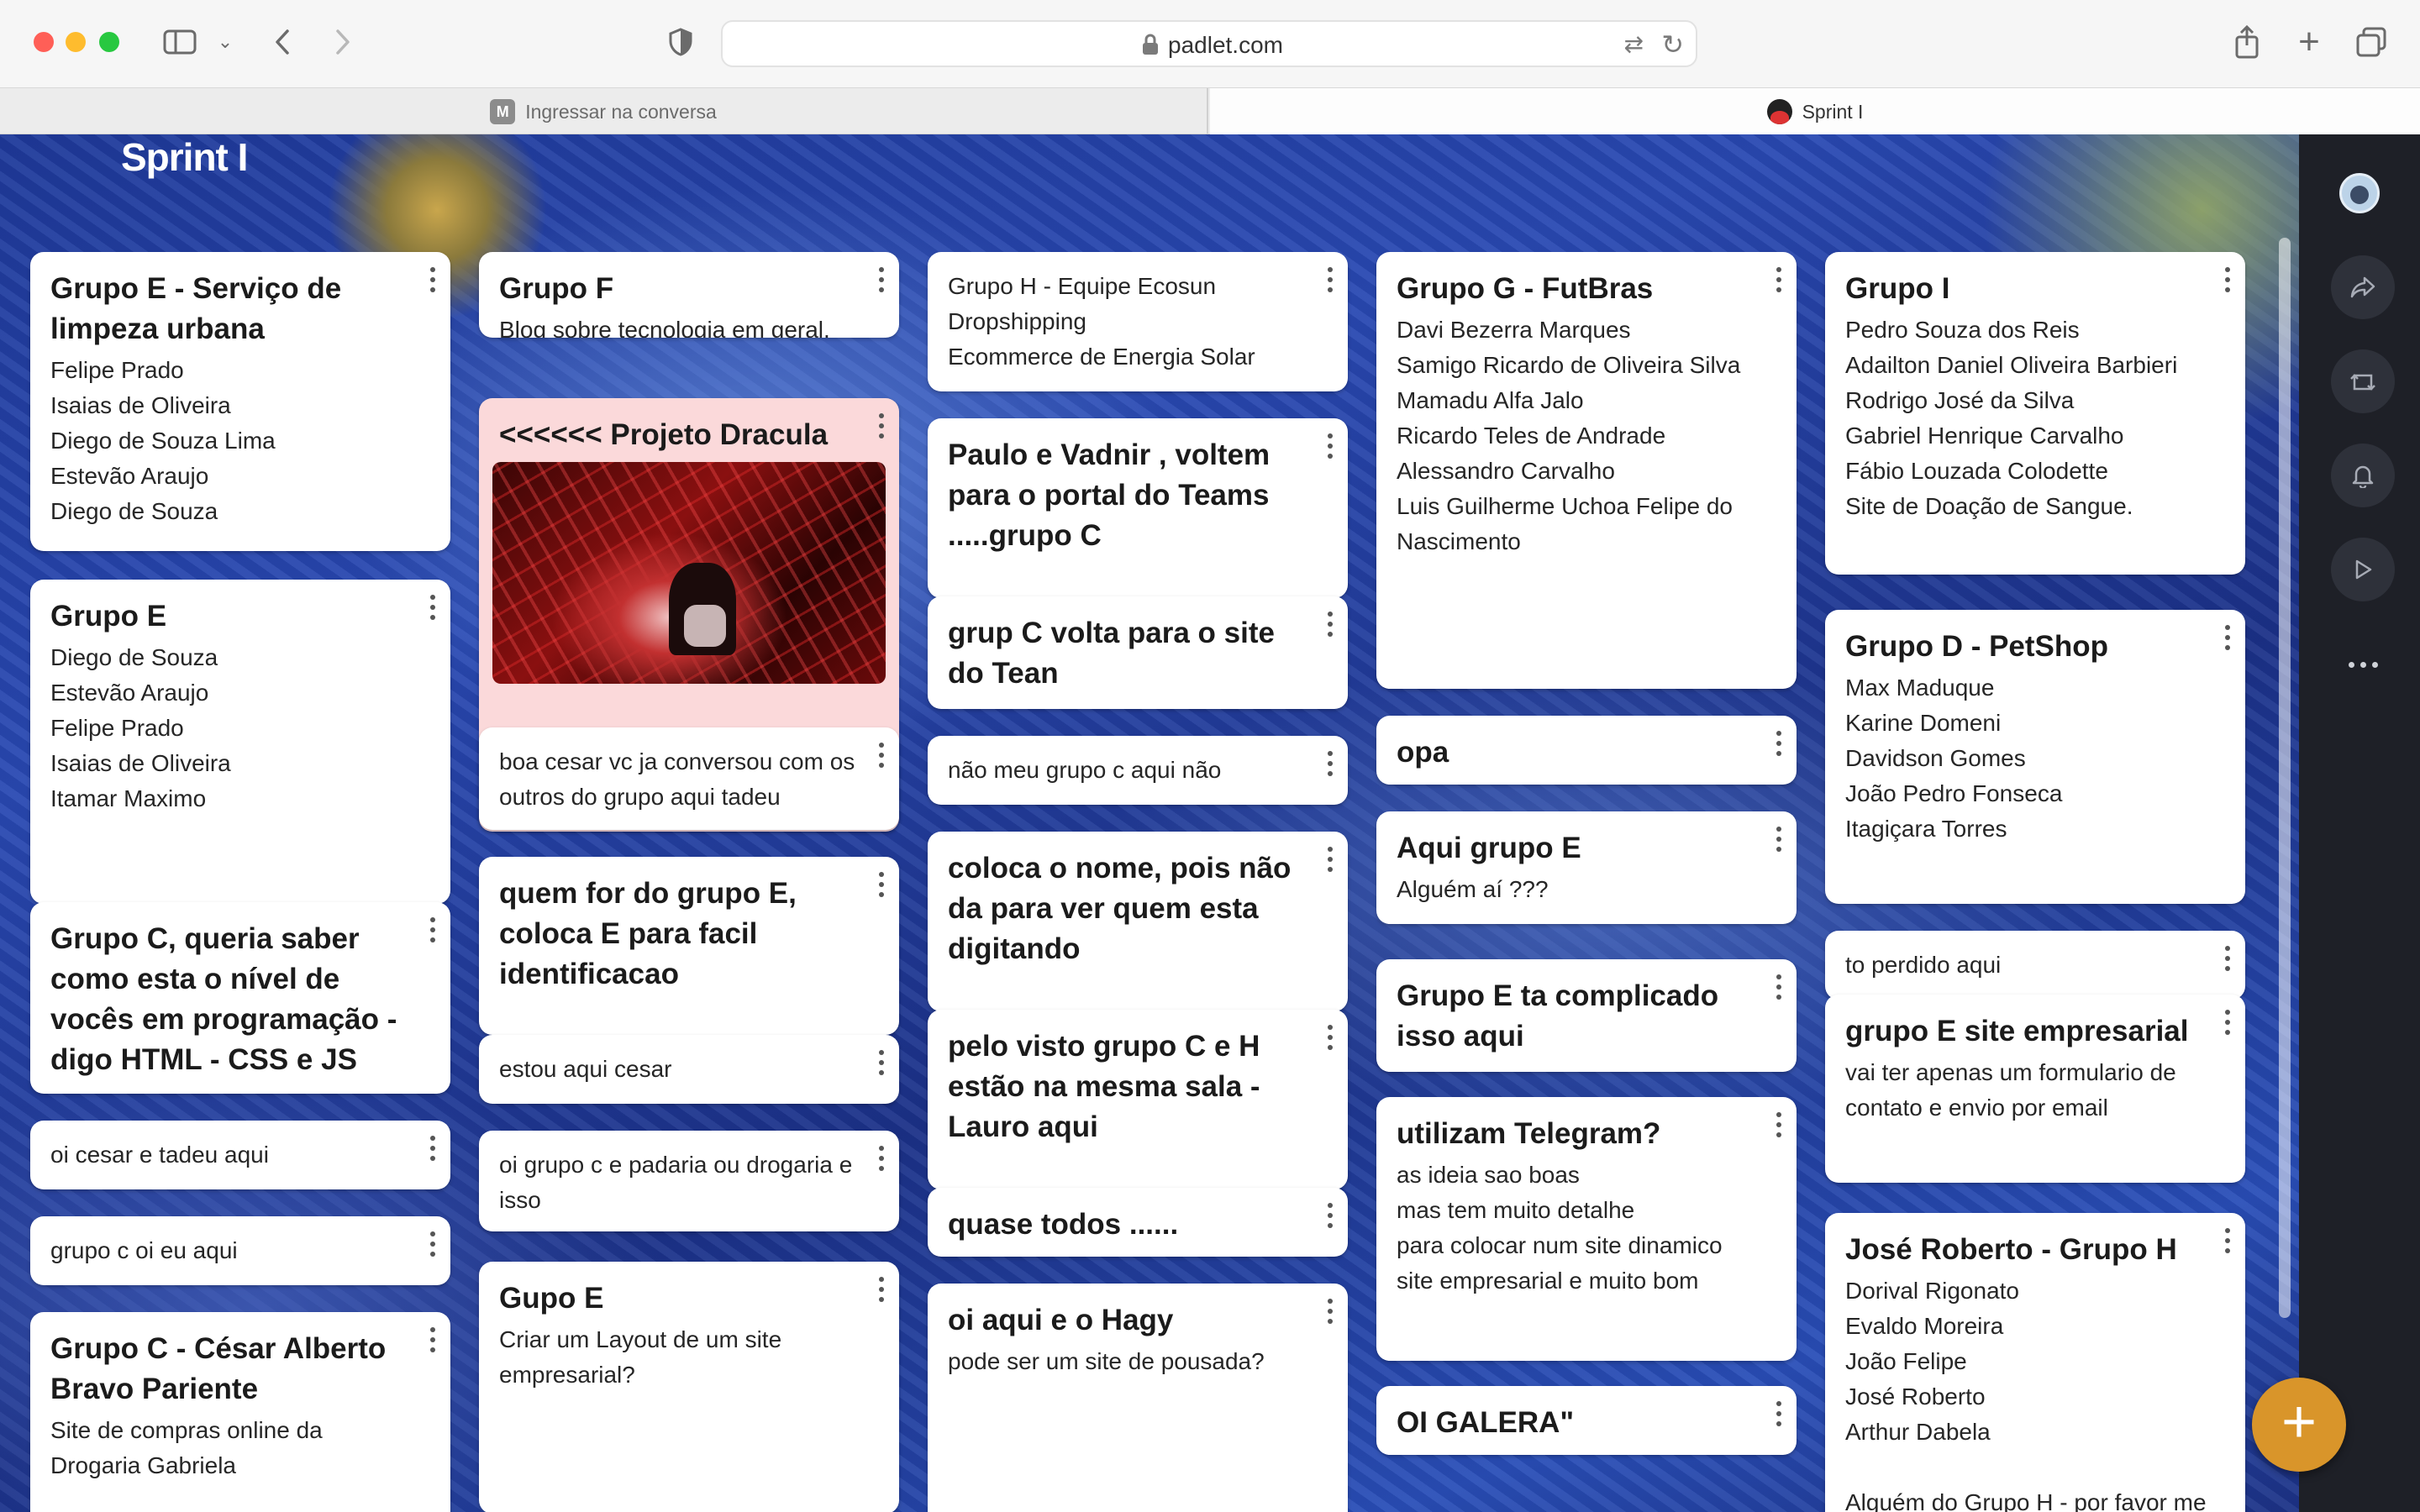  What do you see at coordinates (1634, 44) in the screenshot?
I see `translate-icon: ⇄` at bounding box center [1634, 44].